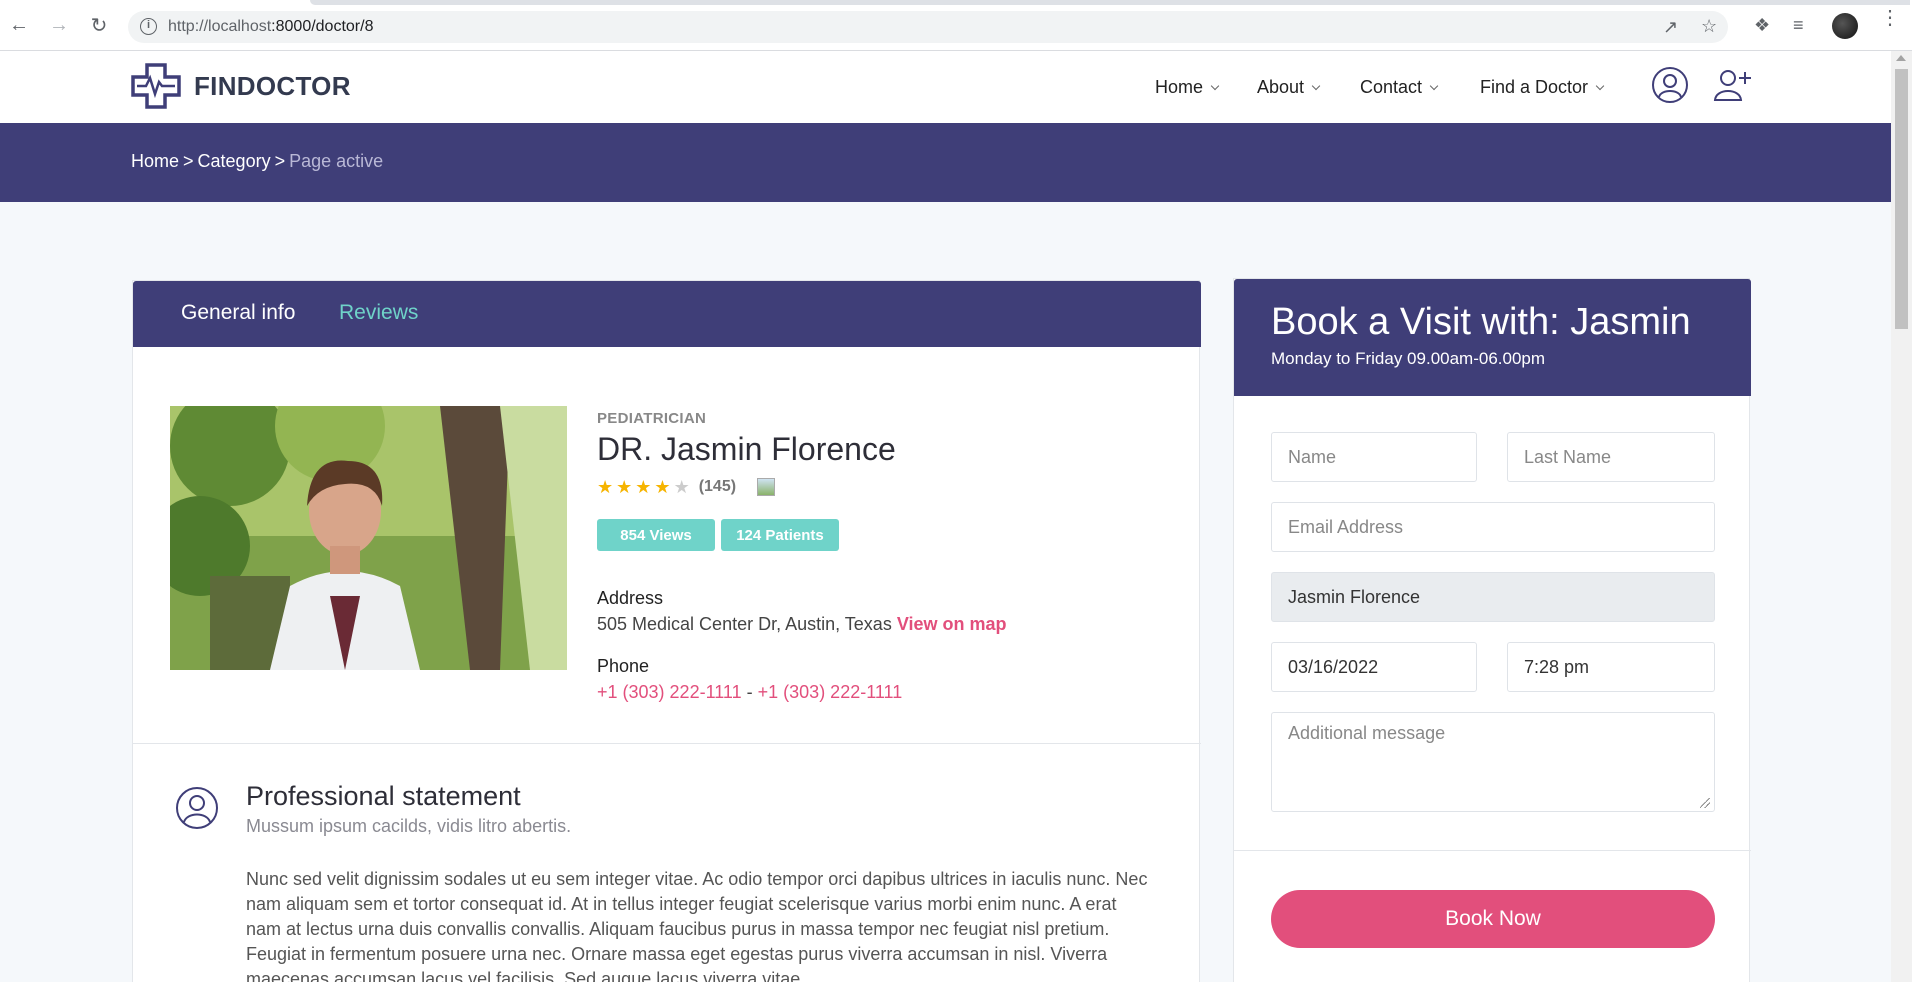  Describe the element at coordinates (1492, 850) in the screenshot. I see `booking-divider` at that location.